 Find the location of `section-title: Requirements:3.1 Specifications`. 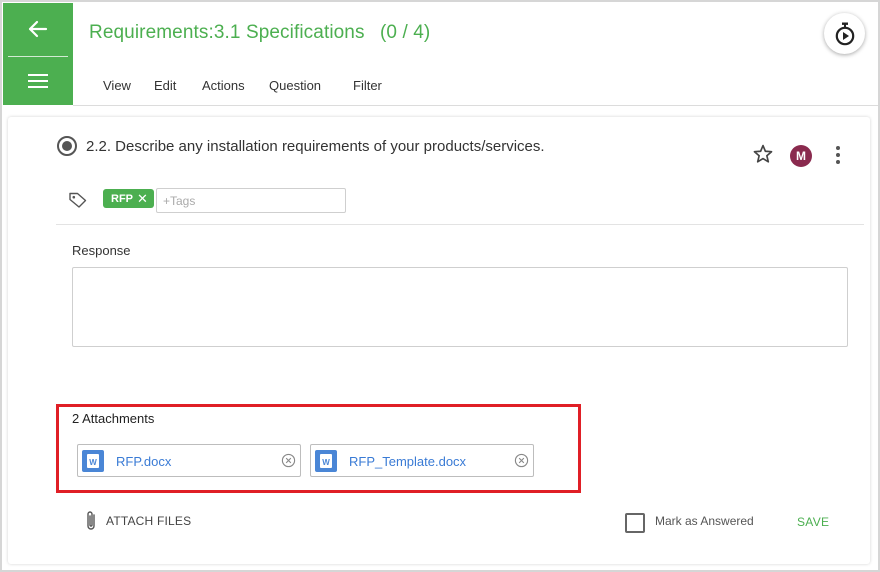

section-title: Requirements:3.1 Specifications is located at coordinates (227, 32).